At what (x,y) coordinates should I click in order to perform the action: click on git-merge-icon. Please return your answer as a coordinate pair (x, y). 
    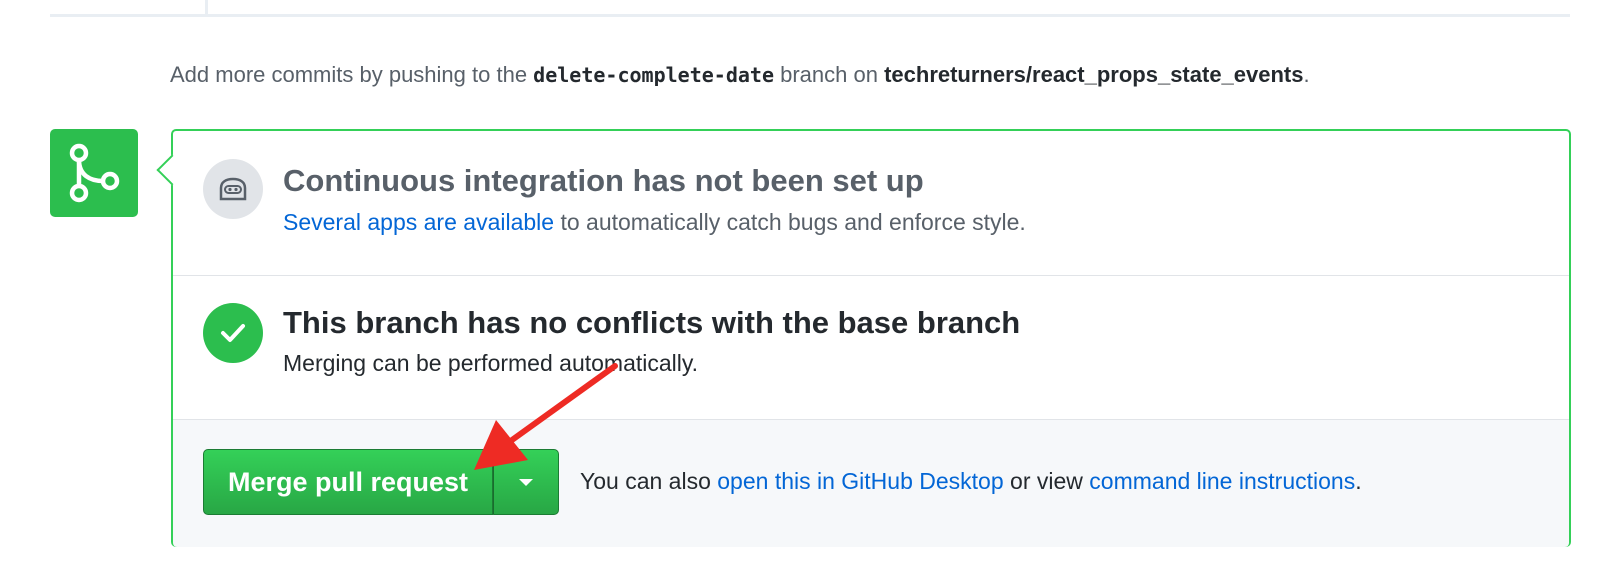
    Looking at the image, I should click on (94, 173).